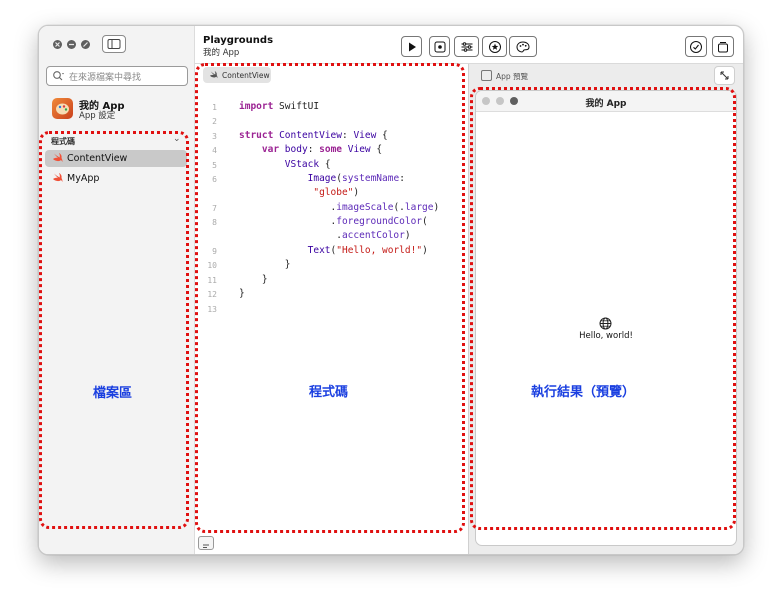  Describe the element at coordinates (206, 543) in the screenshot. I see `console-toggle-button` at that location.